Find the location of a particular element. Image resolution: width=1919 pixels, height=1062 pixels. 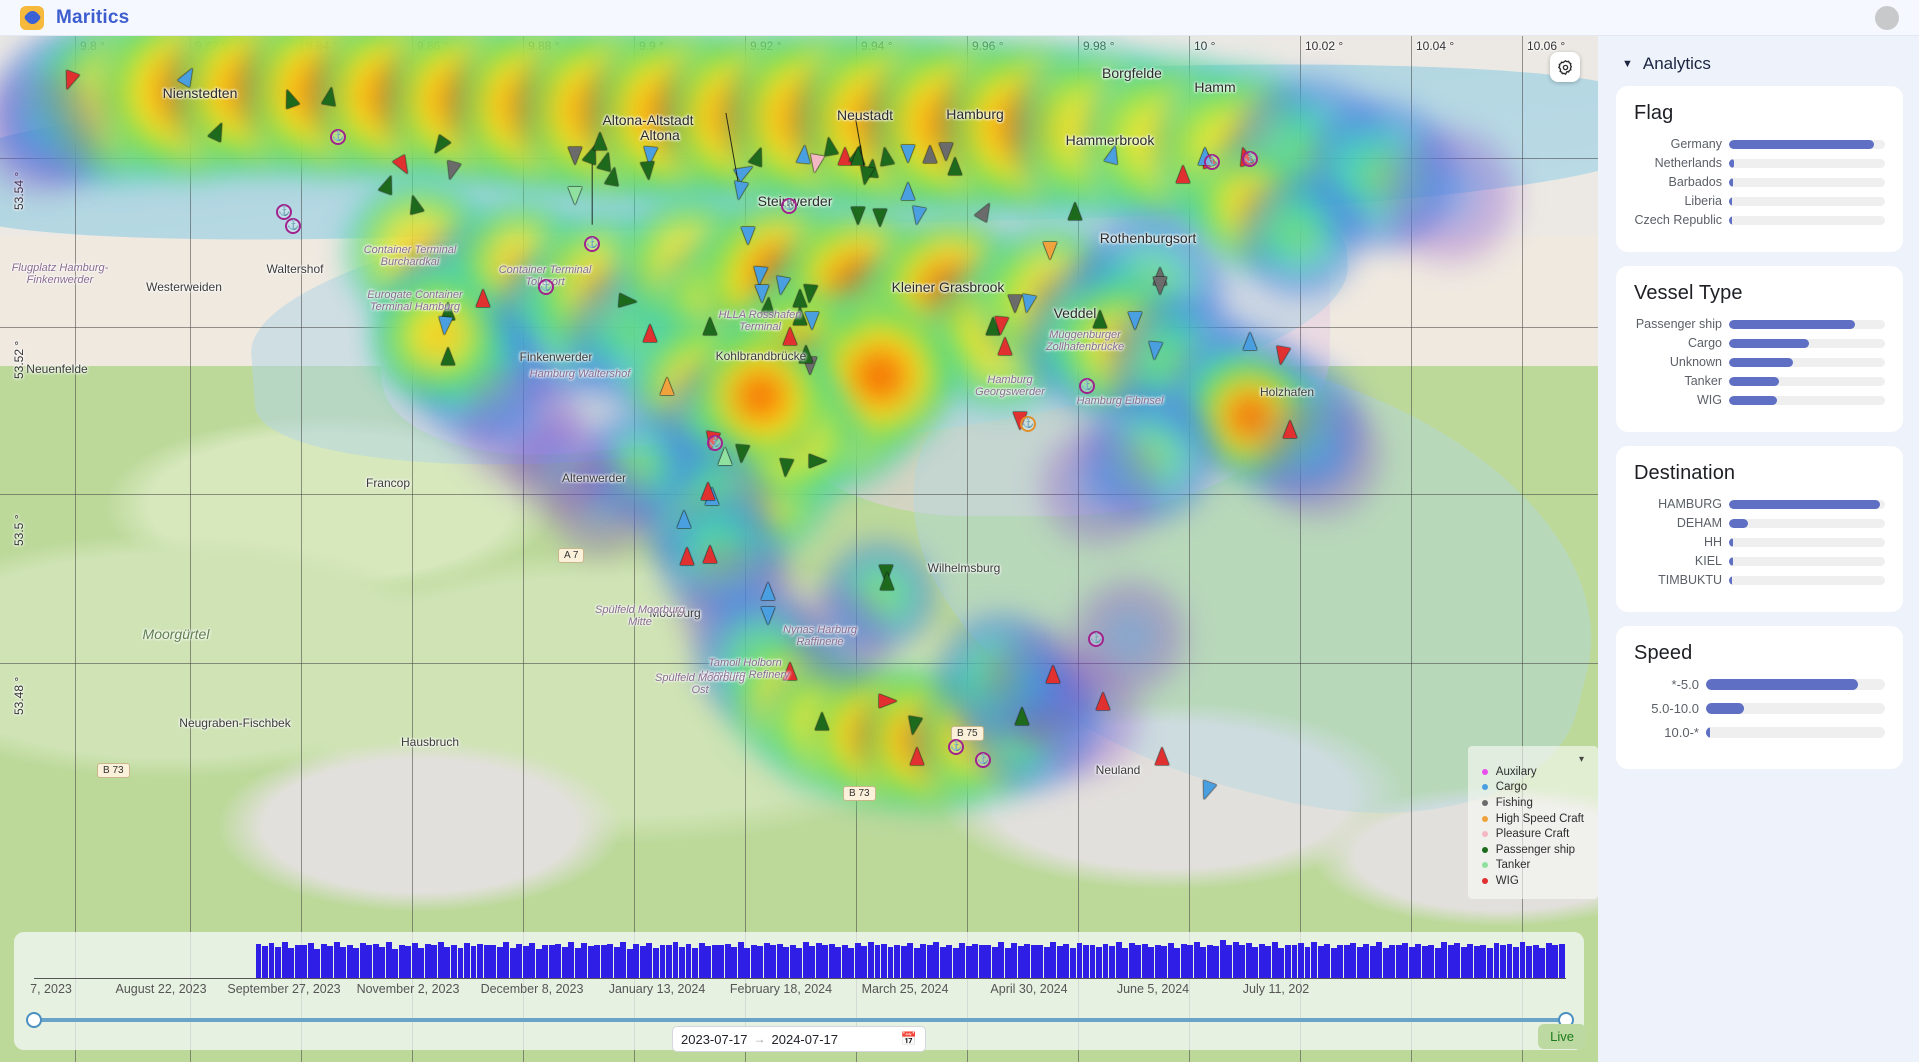

live-button: Live is located at coordinates (1562, 1036).